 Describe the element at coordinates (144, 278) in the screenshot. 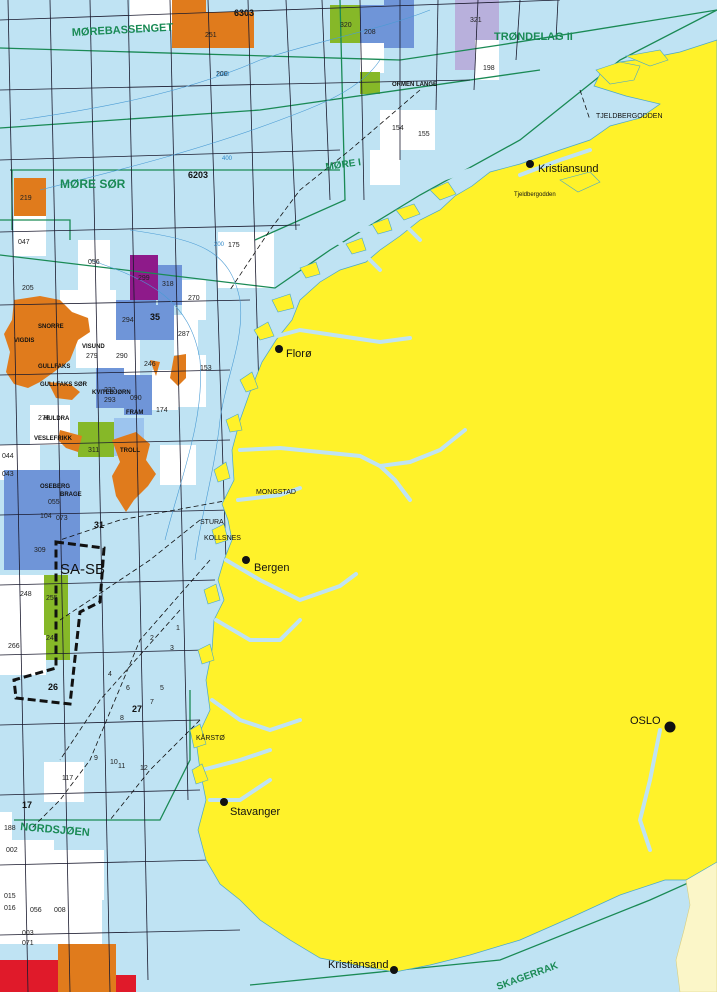

I see `block-number: 299` at that location.